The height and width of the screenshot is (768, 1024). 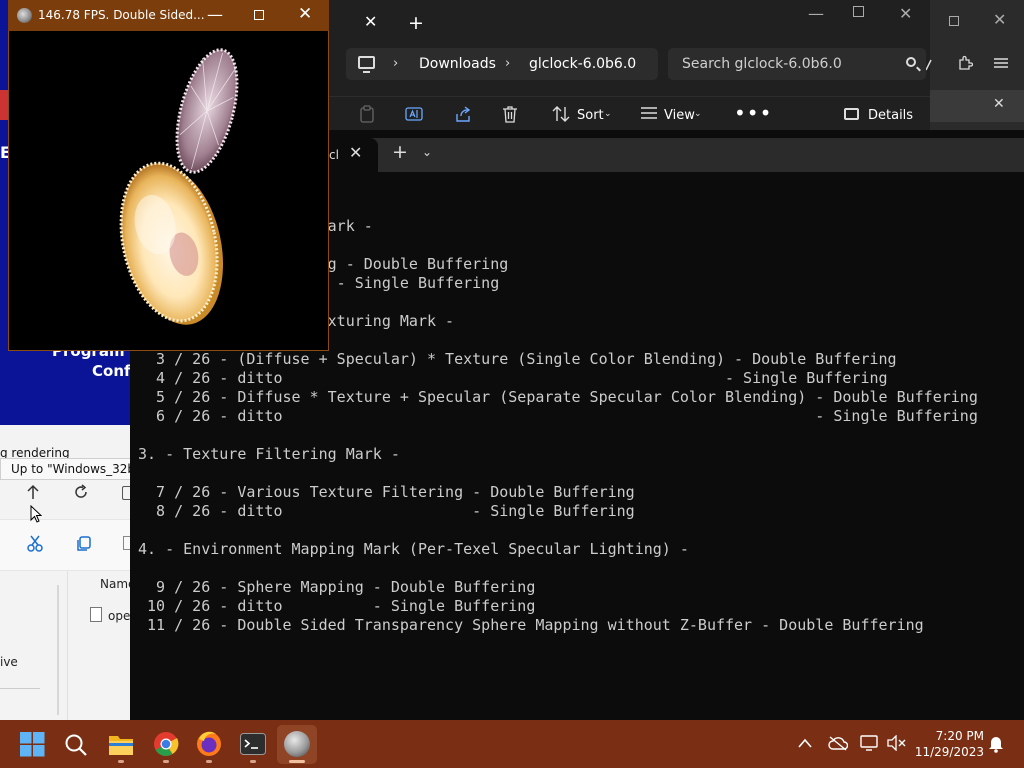 I want to click on opengl-maximize-button, so click(x=259, y=15).